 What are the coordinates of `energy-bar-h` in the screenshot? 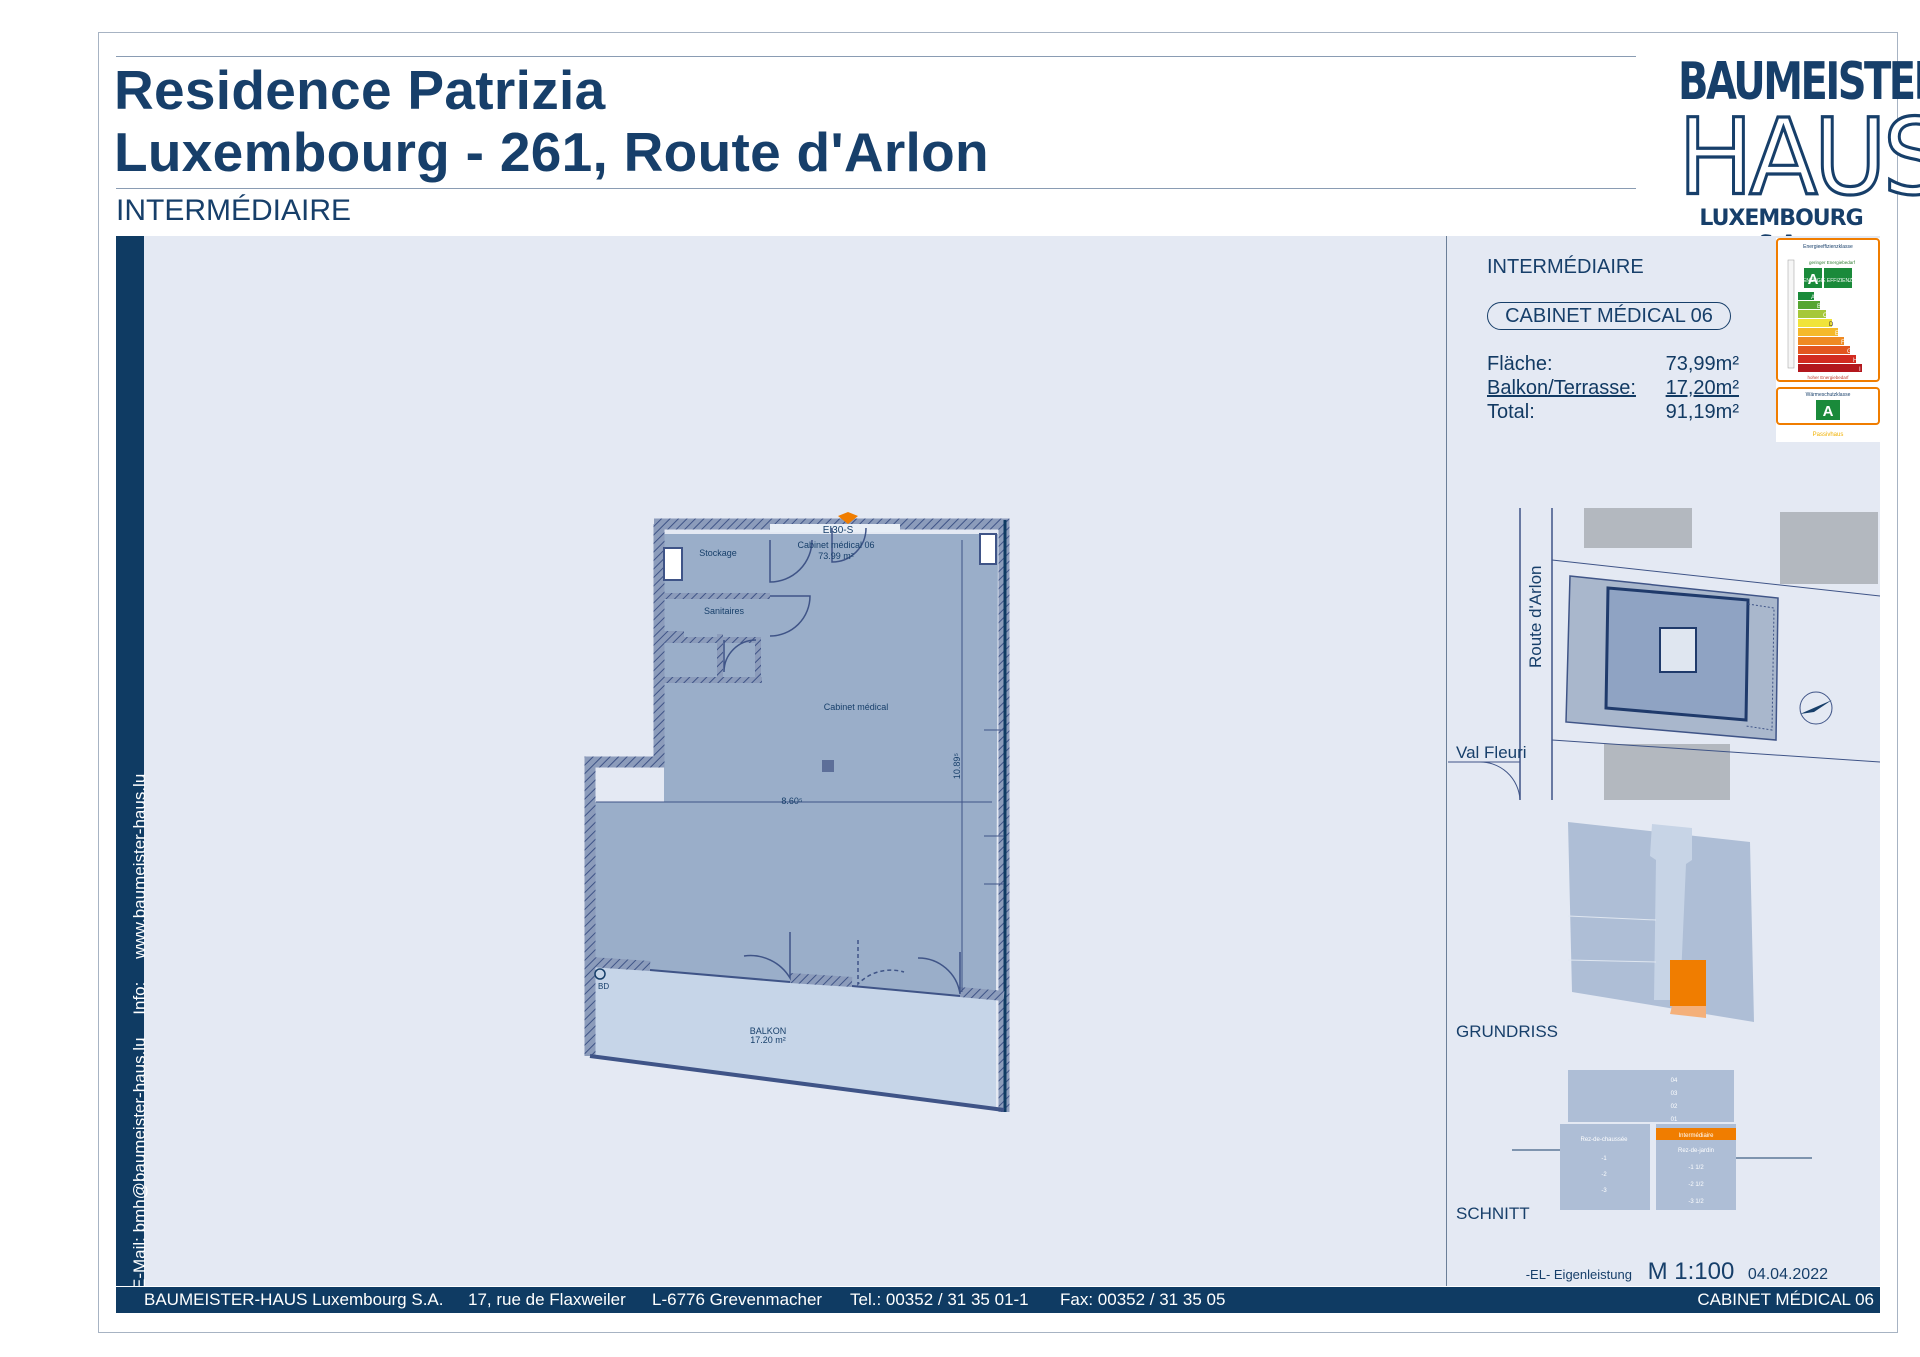 It's located at (1827, 359).